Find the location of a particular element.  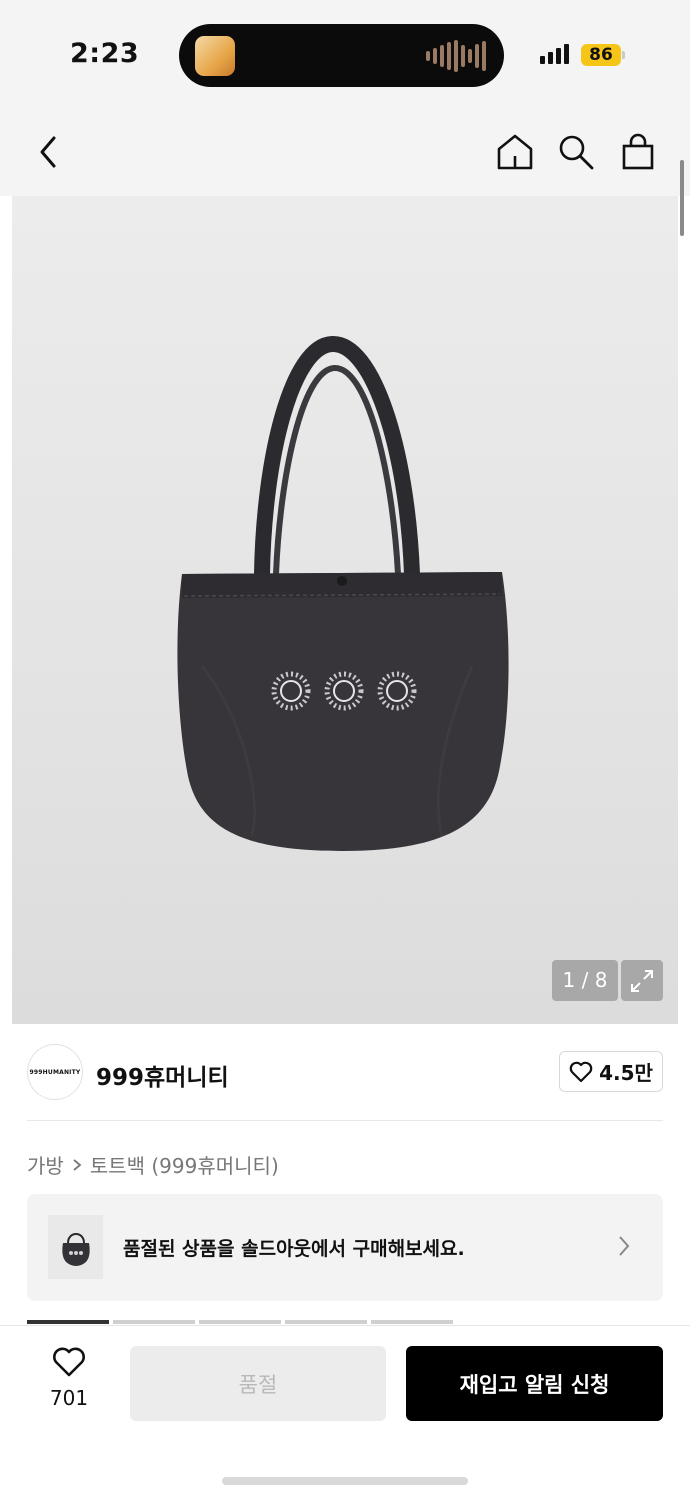

bottom-action-bar: 701 품절 재입고 알림 신청 is located at coordinates (345, 1412).